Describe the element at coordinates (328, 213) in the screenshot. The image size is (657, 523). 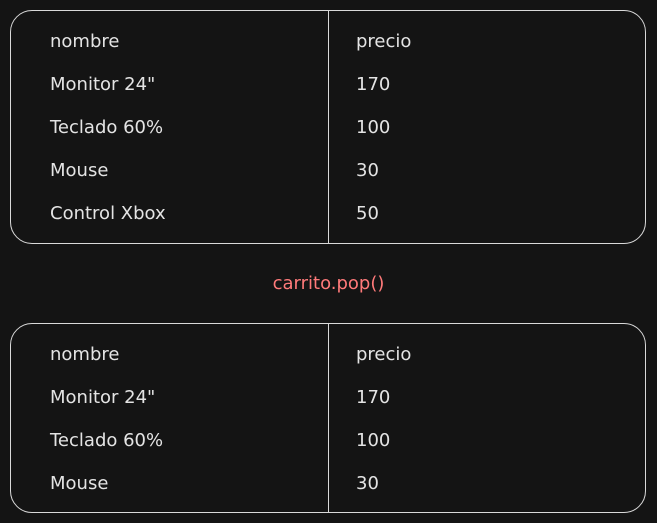
I see `table-row: Control Xbox 50` at that location.